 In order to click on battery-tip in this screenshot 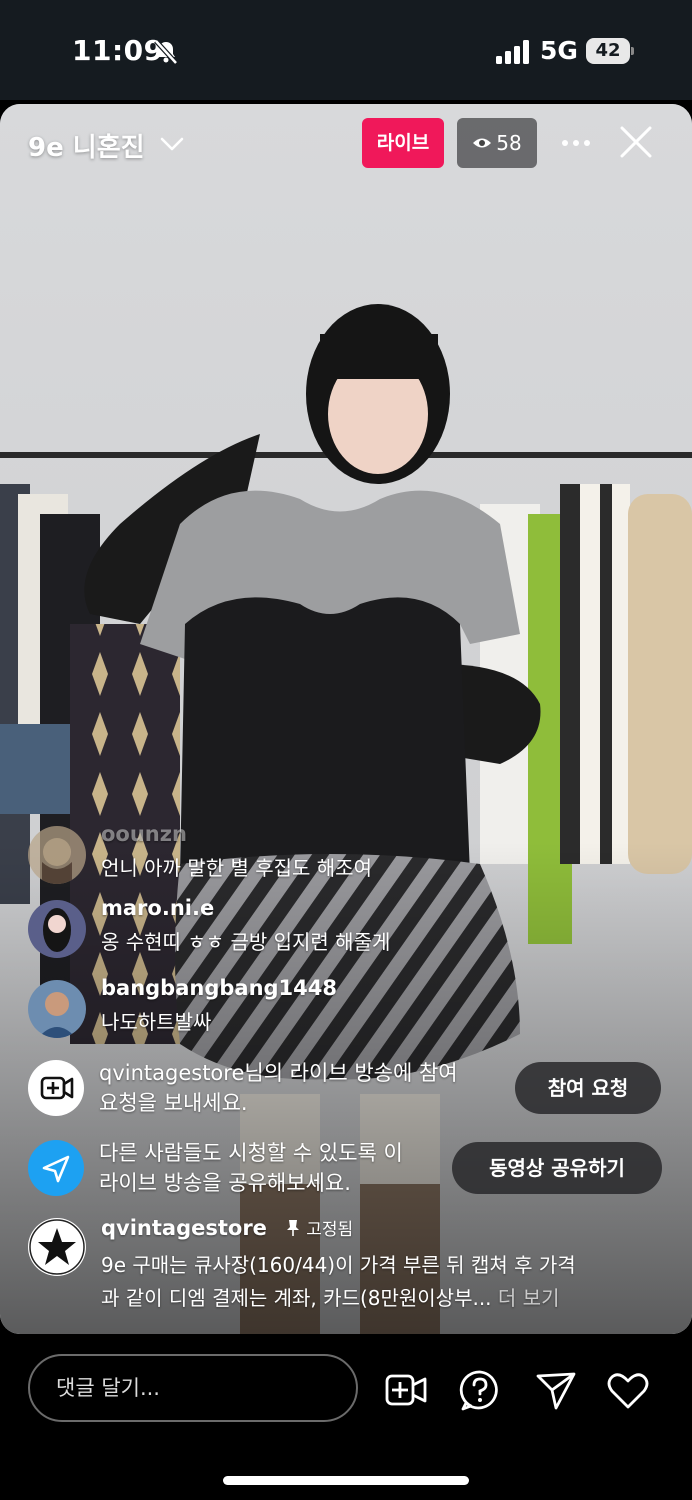, I will do `click(632, 51)`.